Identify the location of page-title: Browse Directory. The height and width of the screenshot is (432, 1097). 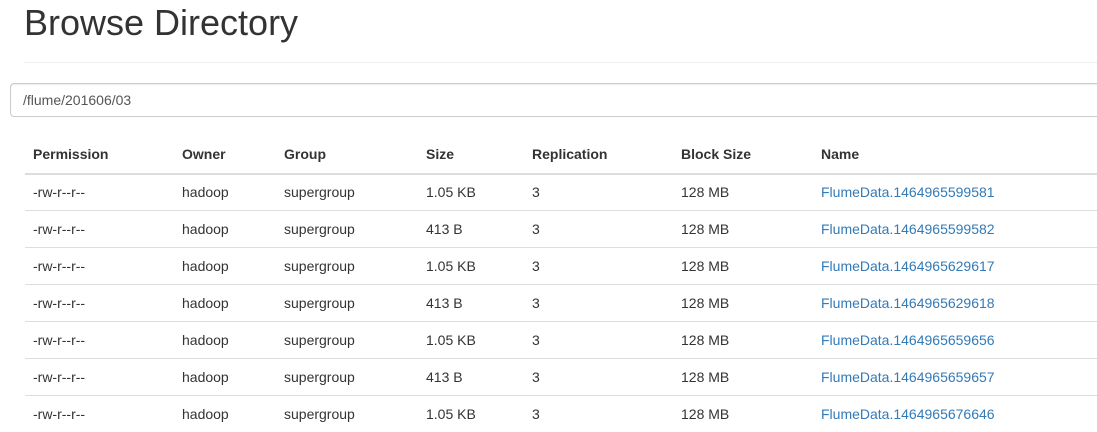
(161, 22).